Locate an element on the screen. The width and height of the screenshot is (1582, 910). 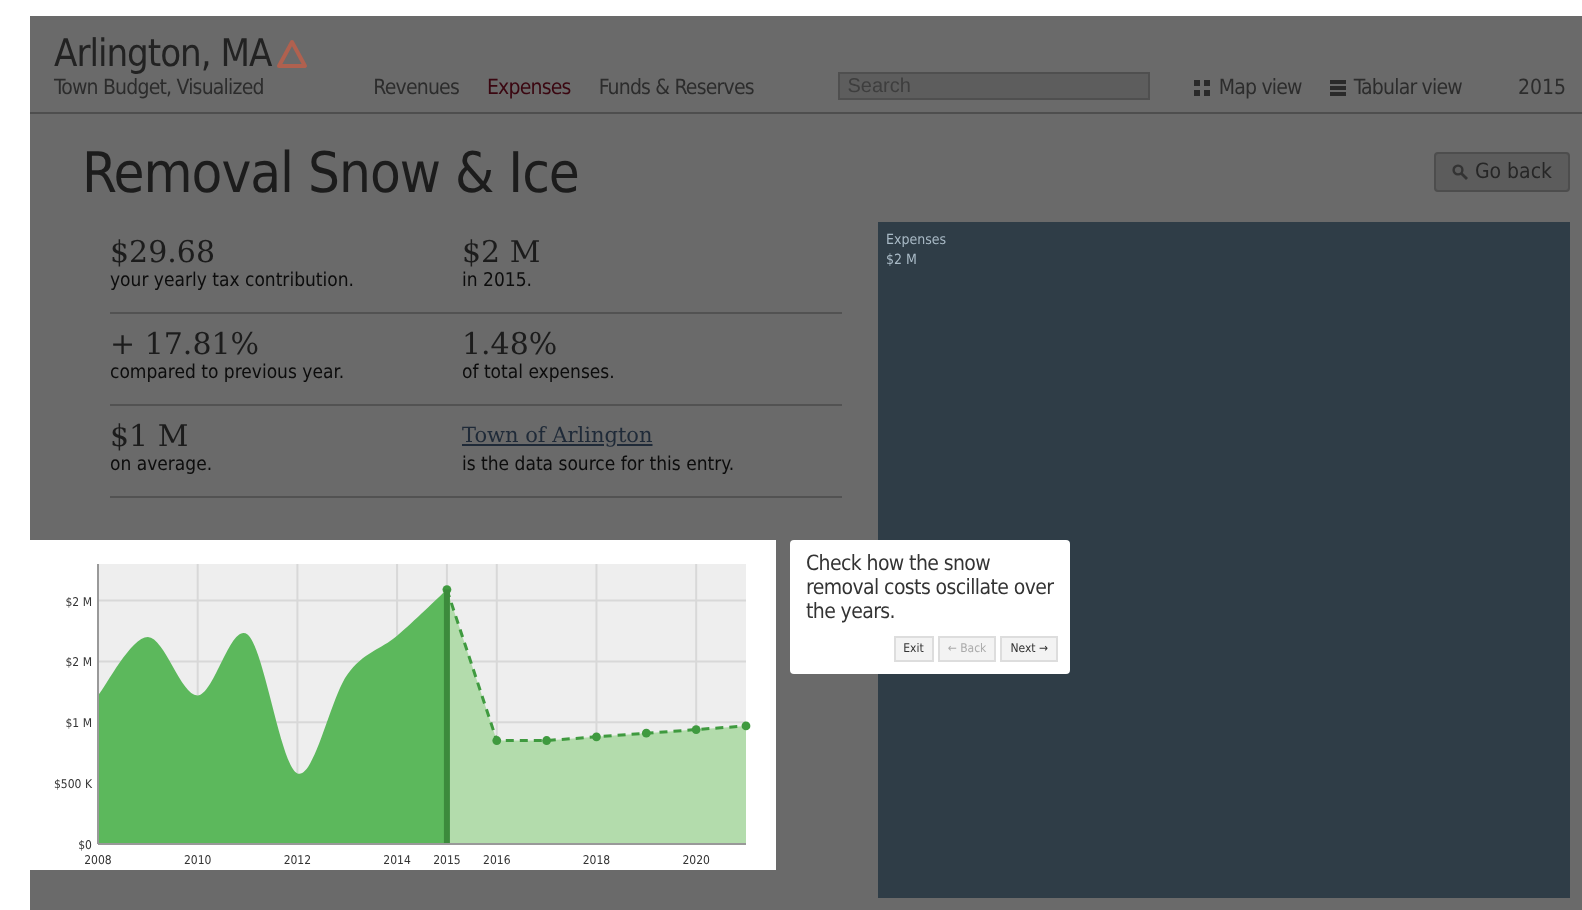
stat-caption: on average. is located at coordinates (162, 465).